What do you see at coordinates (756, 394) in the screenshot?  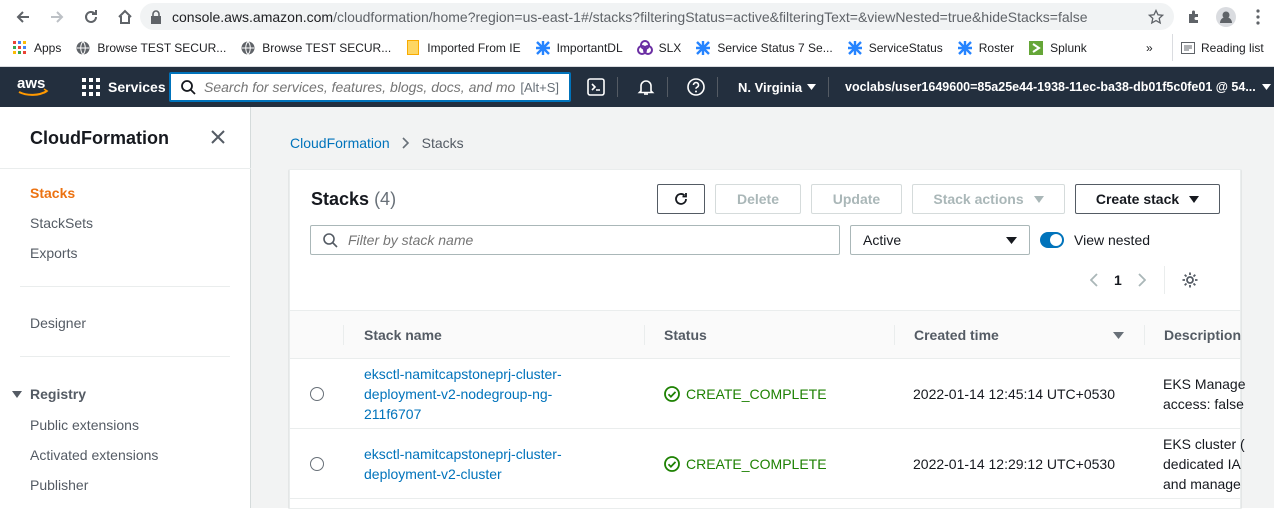 I see `status-text: CREATE_COMPLETE` at bounding box center [756, 394].